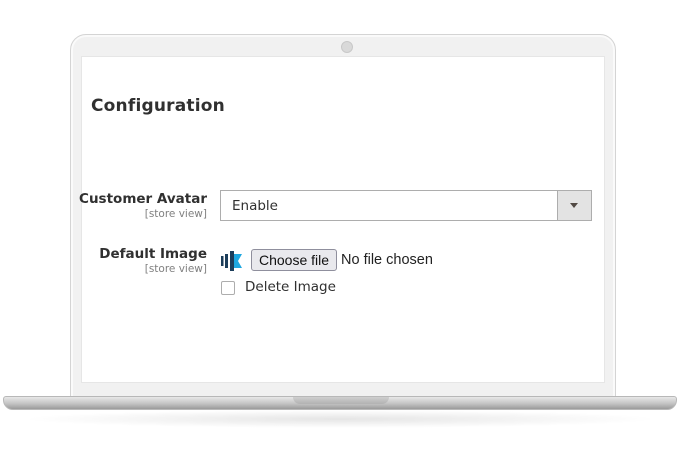  What do you see at coordinates (347, 47) in the screenshot?
I see `camera-icon` at bounding box center [347, 47].